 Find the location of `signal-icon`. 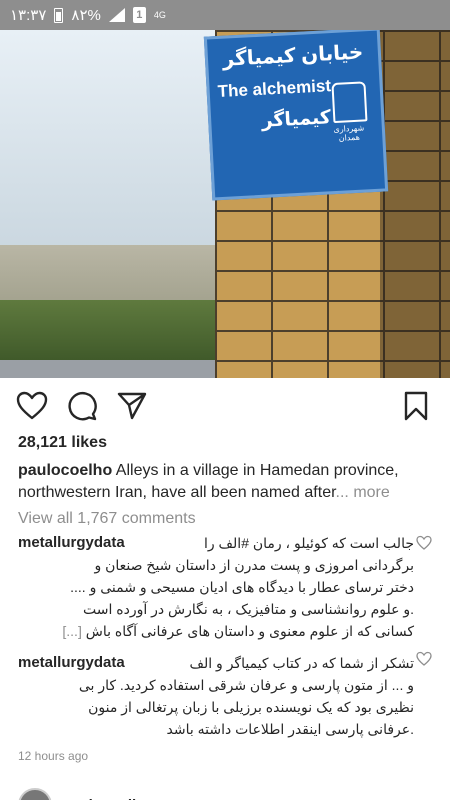

signal-icon is located at coordinates (116, 15).